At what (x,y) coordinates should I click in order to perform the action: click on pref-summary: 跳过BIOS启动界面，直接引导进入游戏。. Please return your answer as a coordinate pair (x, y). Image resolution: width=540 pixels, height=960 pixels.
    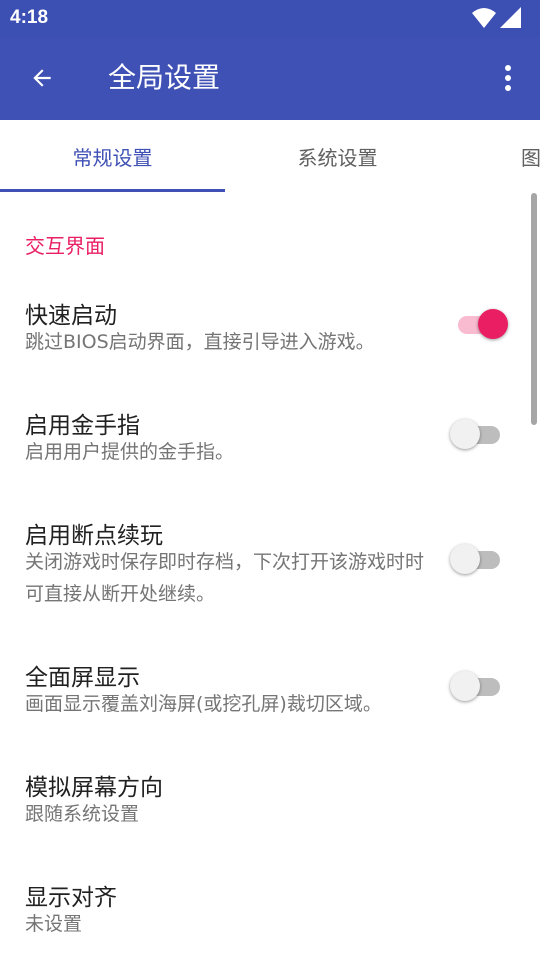
    Looking at the image, I should click on (200, 342).